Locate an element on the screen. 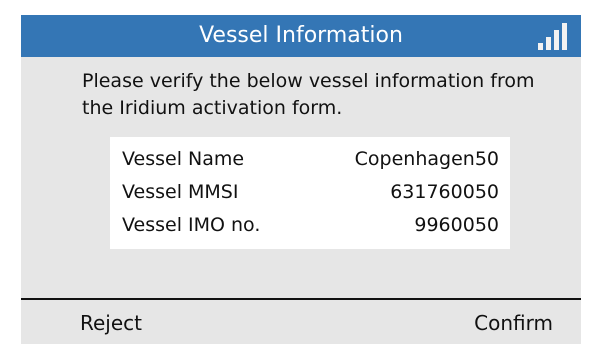  vessel-name-row: Vessel Name Copenhagen50 is located at coordinates (310, 159).